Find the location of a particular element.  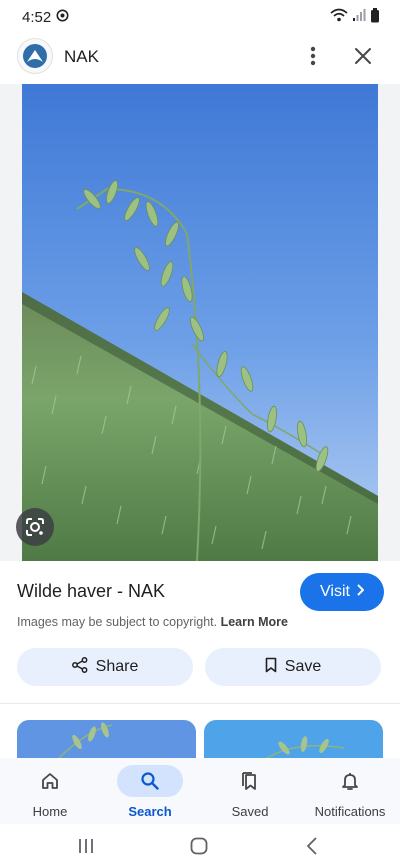

visit-button: Visit is located at coordinates (342, 592).